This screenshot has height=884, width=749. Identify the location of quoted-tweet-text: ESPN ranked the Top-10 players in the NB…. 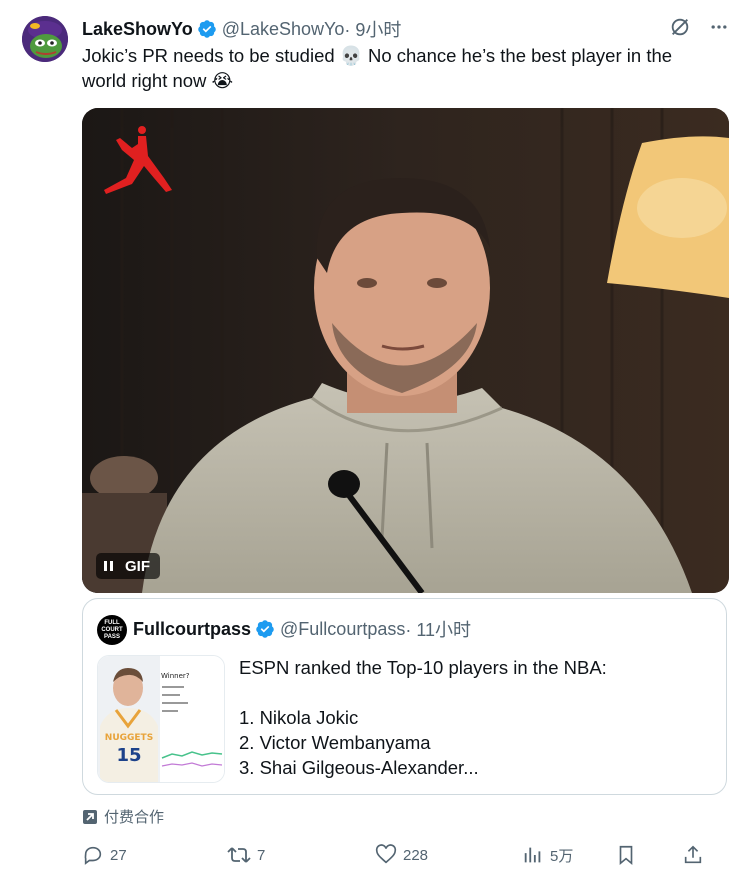
(423, 717).